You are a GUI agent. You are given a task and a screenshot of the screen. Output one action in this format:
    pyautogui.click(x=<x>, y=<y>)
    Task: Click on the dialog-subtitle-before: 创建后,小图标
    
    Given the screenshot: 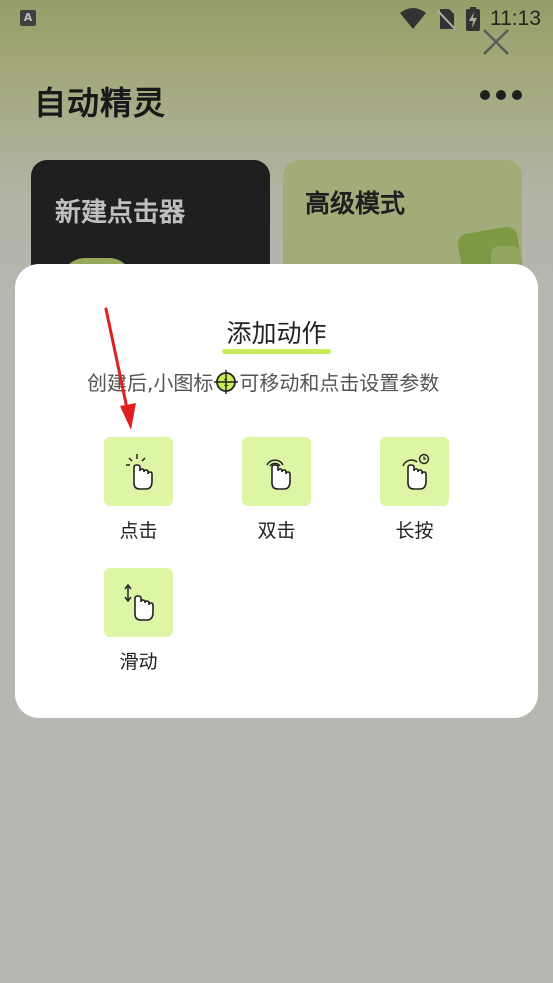 What is the action you would take?
    pyautogui.click(x=150, y=383)
    